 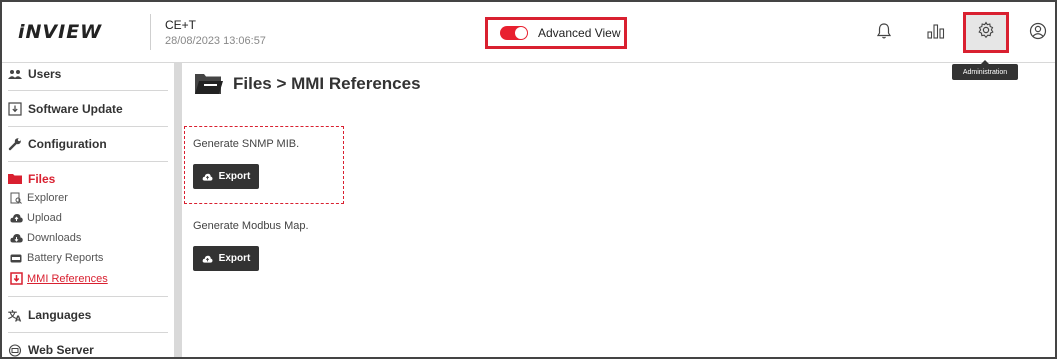 I want to click on datetime-label: 28/08/2023 13:06:57, so click(x=215, y=41).